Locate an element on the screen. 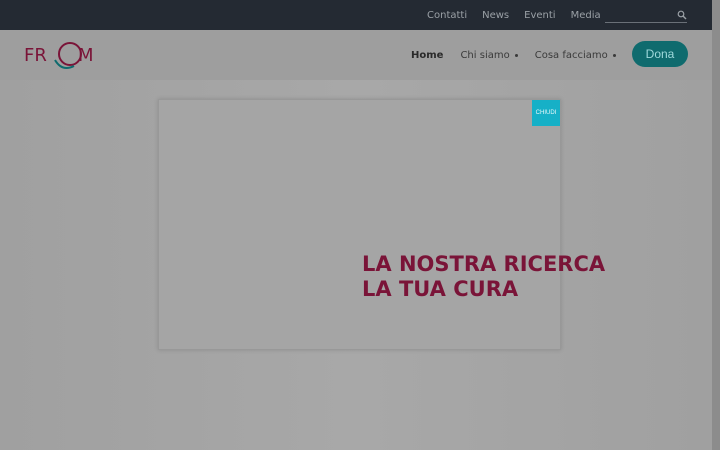 This screenshot has width=720, height=450. search-input is located at coordinates (640, 20).